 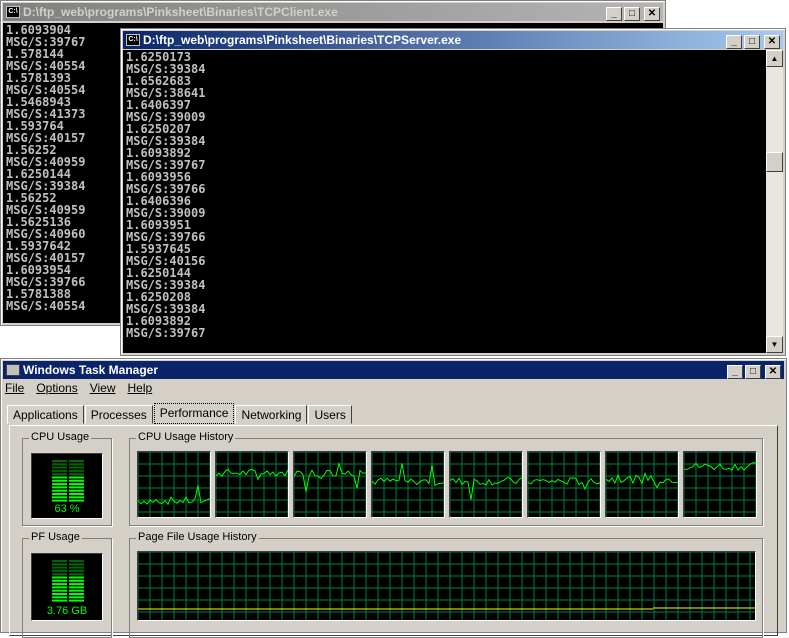 What do you see at coordinates (271, 414) in the screenshot?
I see `tab-networking: Networking` at bounding box center [271, 414].